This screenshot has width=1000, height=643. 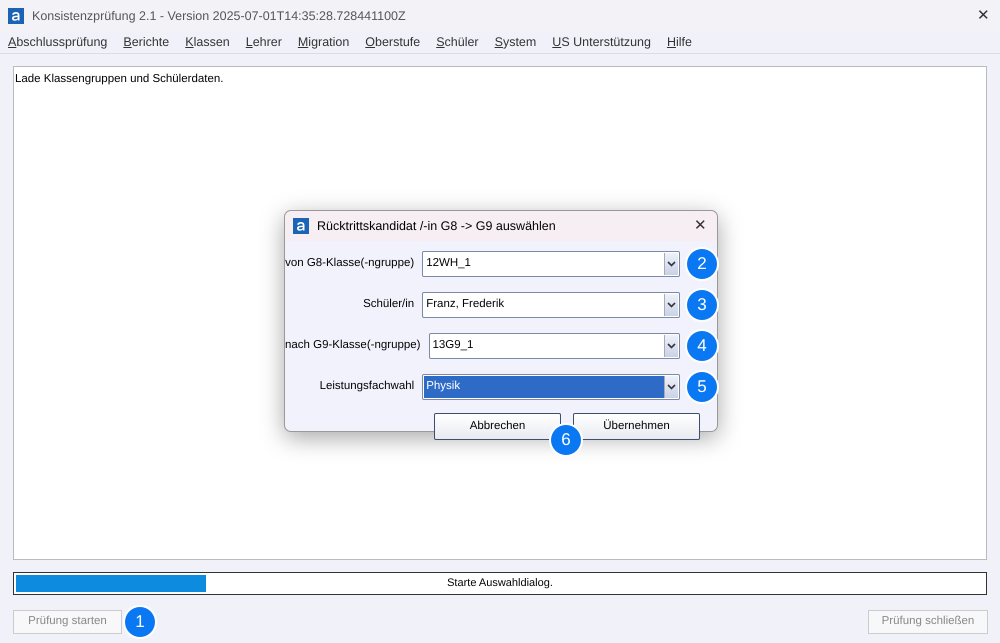 I want to click on field-label: Leistungsfachwahl, so click(x=366, y=386).